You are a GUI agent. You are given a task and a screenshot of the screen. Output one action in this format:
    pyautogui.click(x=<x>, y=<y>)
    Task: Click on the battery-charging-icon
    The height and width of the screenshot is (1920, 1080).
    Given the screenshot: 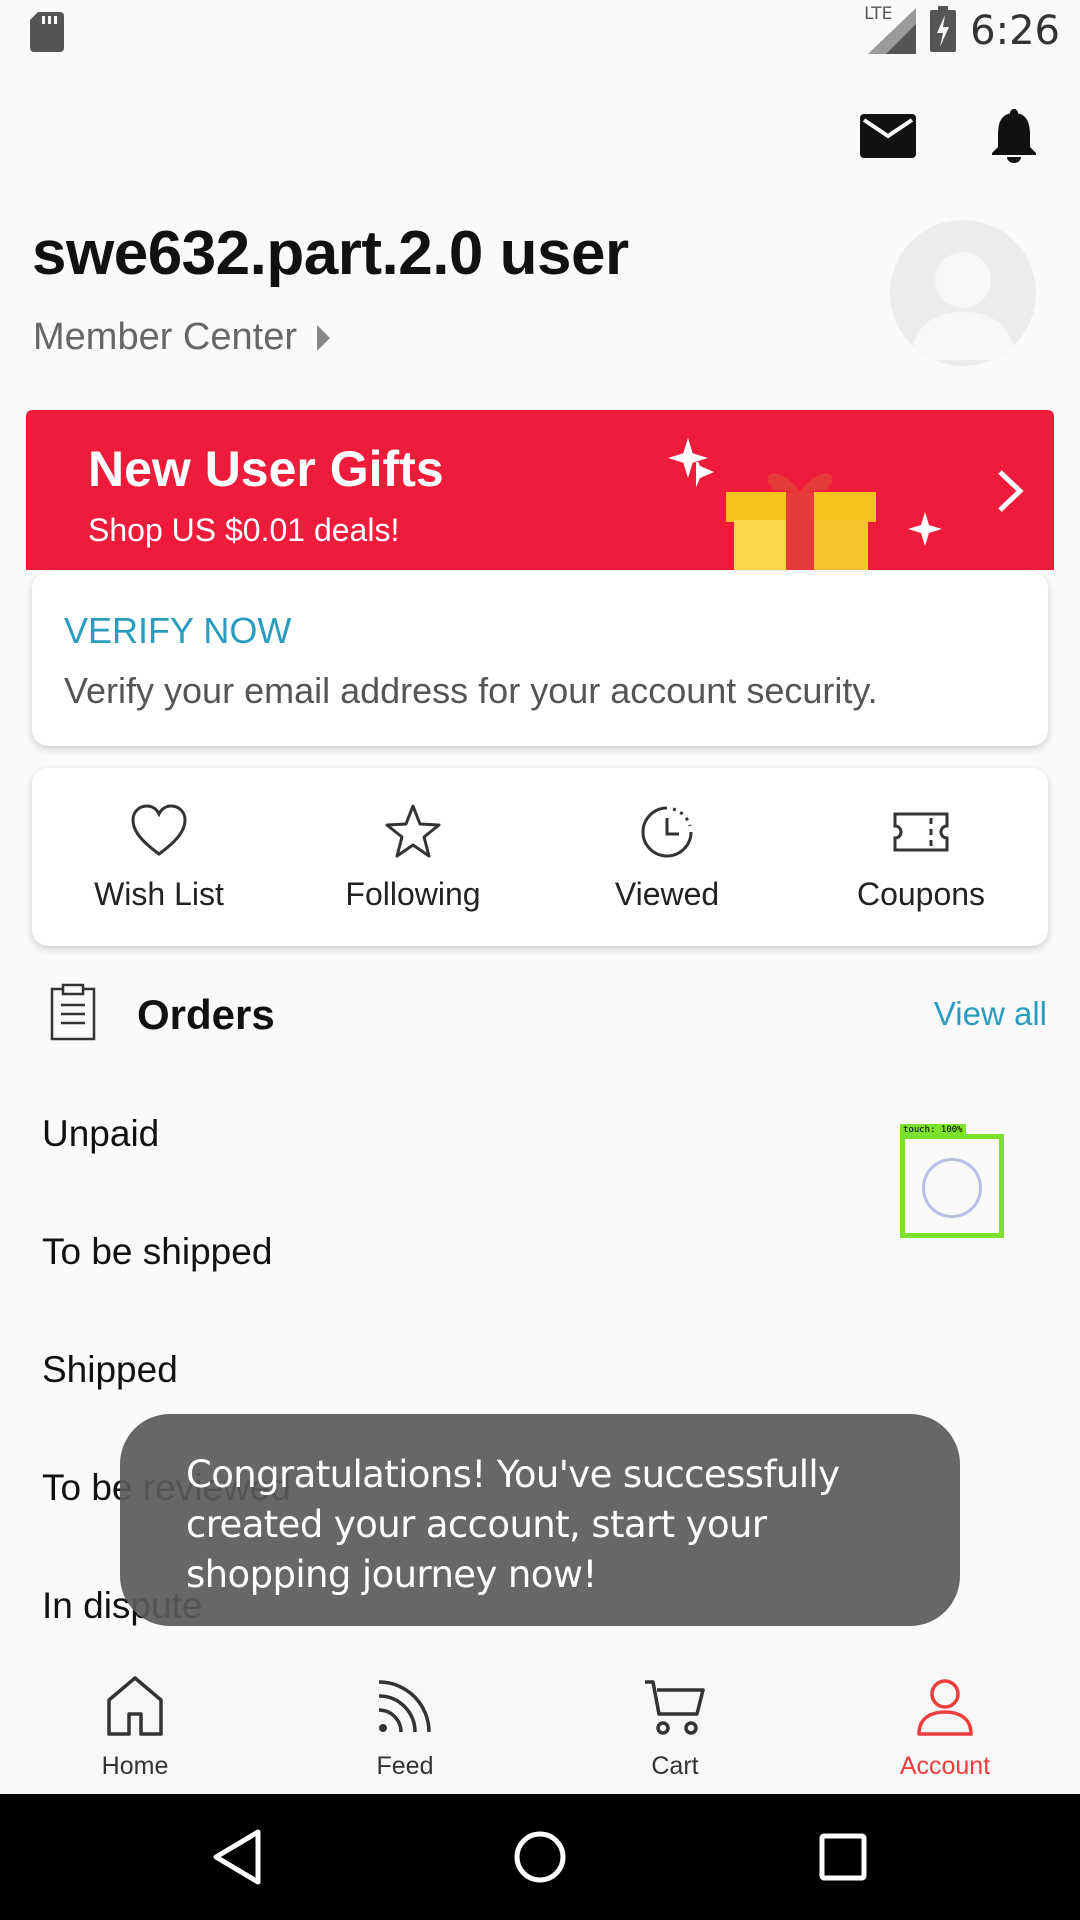 What is the action you would take?
    pyautogui.click(x=943, y=31)
    